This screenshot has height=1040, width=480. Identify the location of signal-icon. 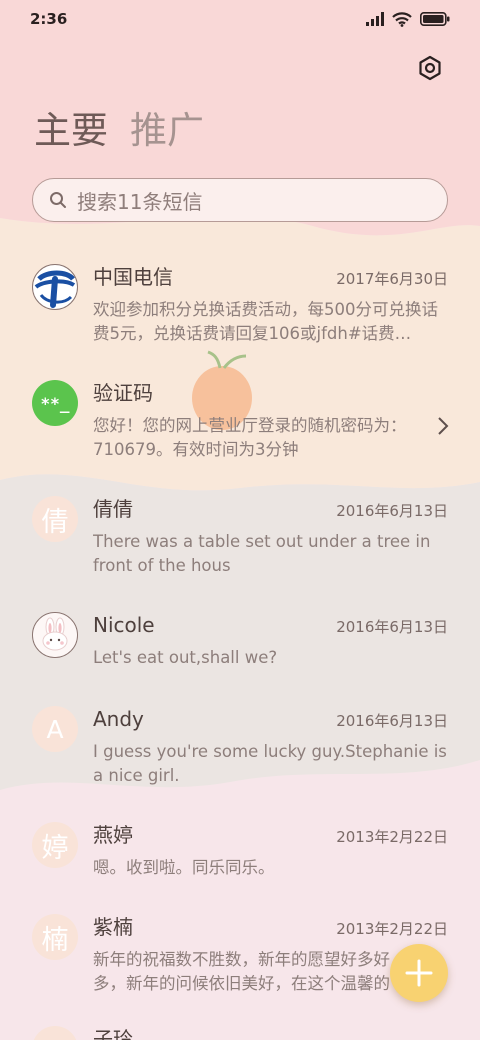
(375, 19).